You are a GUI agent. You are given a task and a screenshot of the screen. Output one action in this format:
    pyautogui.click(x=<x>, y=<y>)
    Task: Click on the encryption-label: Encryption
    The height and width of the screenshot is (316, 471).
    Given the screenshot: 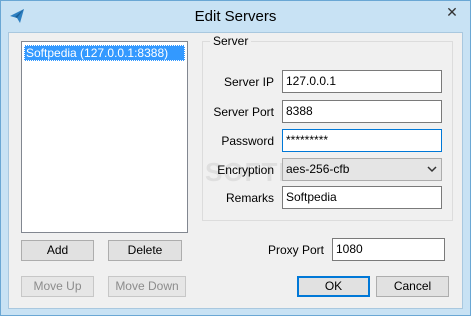 What is the action you would take?
    pyautogui.click(x=245, y=170)
    